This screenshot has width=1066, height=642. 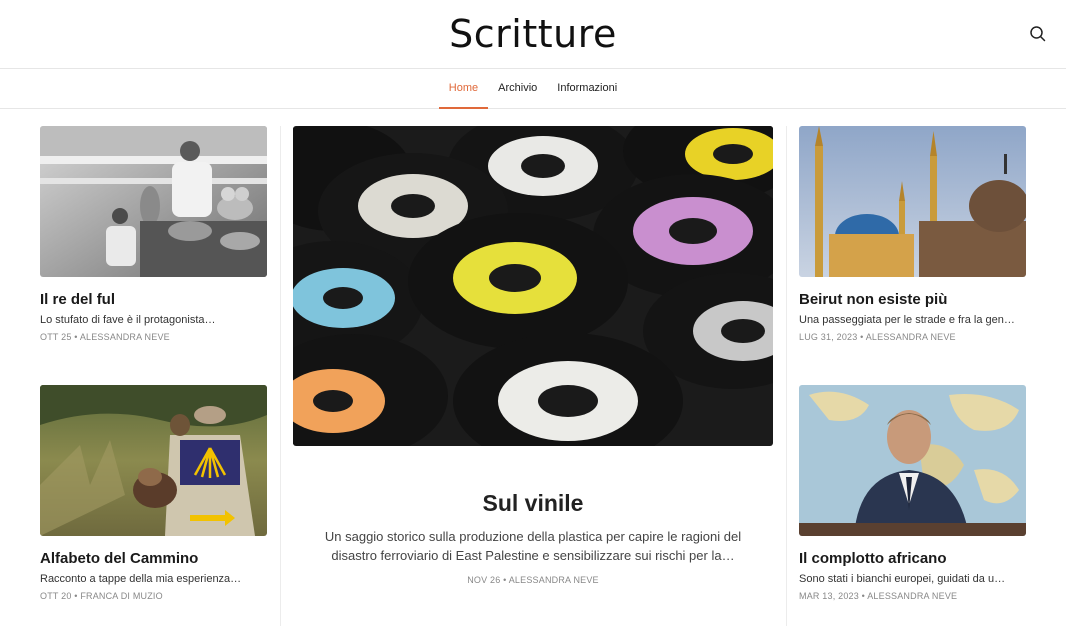 I want to click on search-button, so click(x=1038, y=34).